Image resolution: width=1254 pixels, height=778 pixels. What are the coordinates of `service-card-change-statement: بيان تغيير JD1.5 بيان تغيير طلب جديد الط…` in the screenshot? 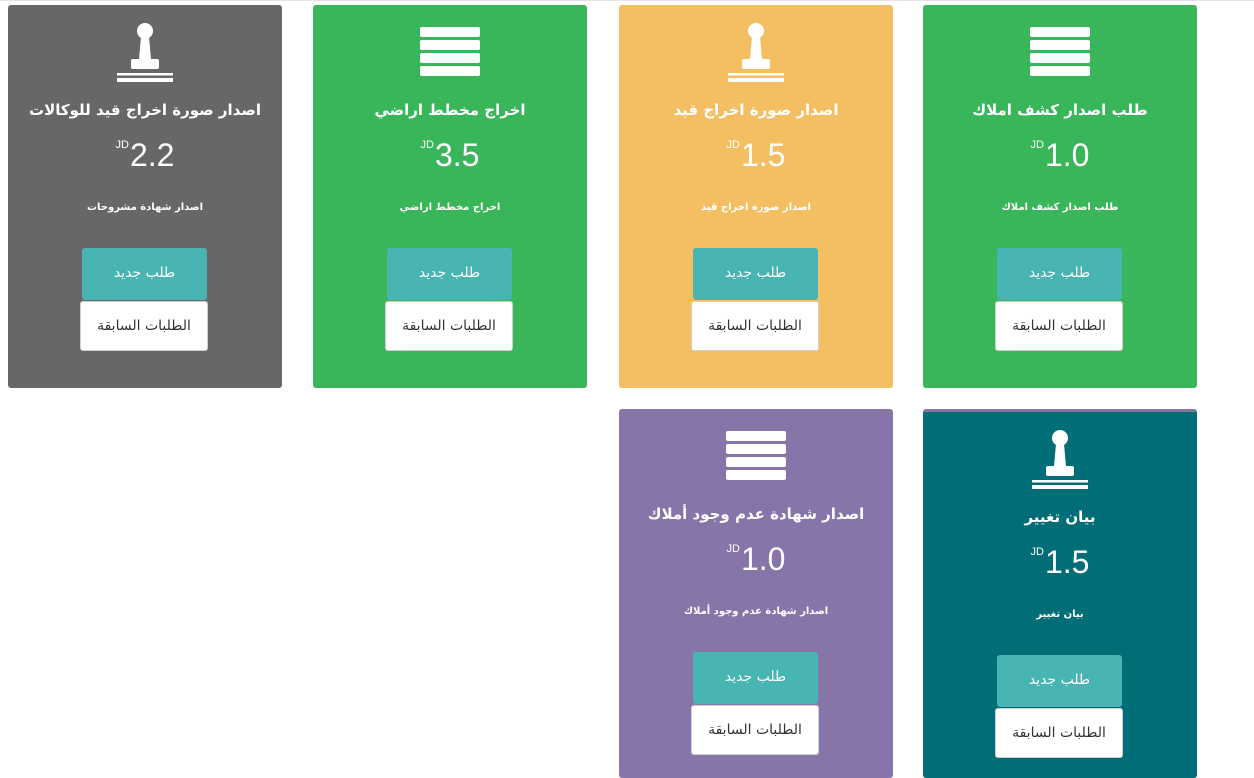 It's located at (1060, 593).